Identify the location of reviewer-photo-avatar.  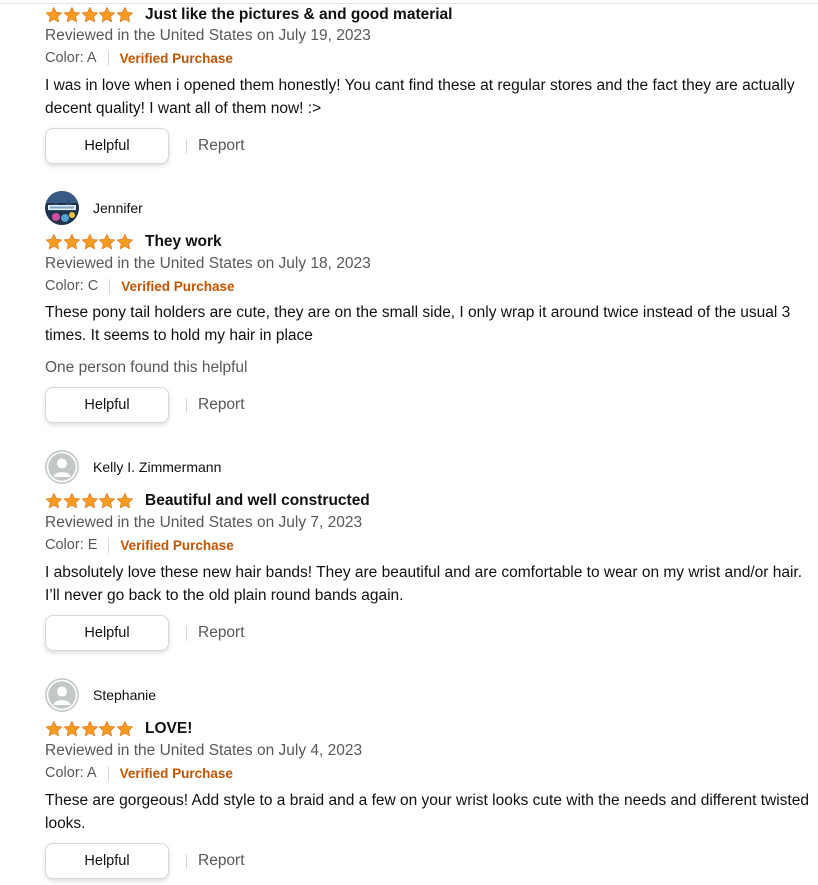
(62, 208).